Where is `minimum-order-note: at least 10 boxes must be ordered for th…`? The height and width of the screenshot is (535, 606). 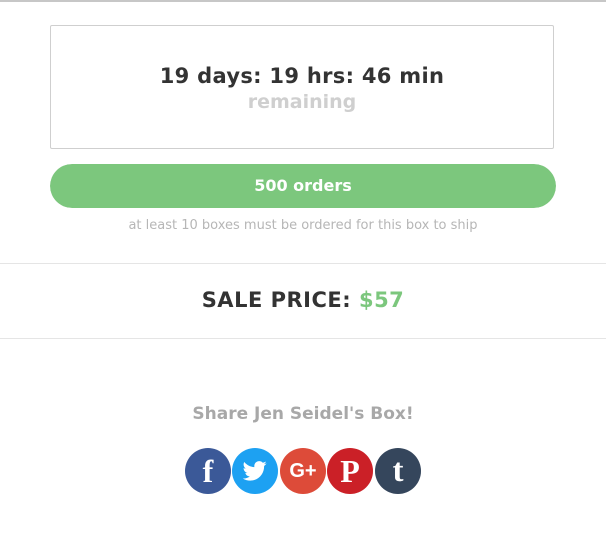
minimum-order-note: at least 10 boxes must be ordered for th… is located at coordinates (303, 225).